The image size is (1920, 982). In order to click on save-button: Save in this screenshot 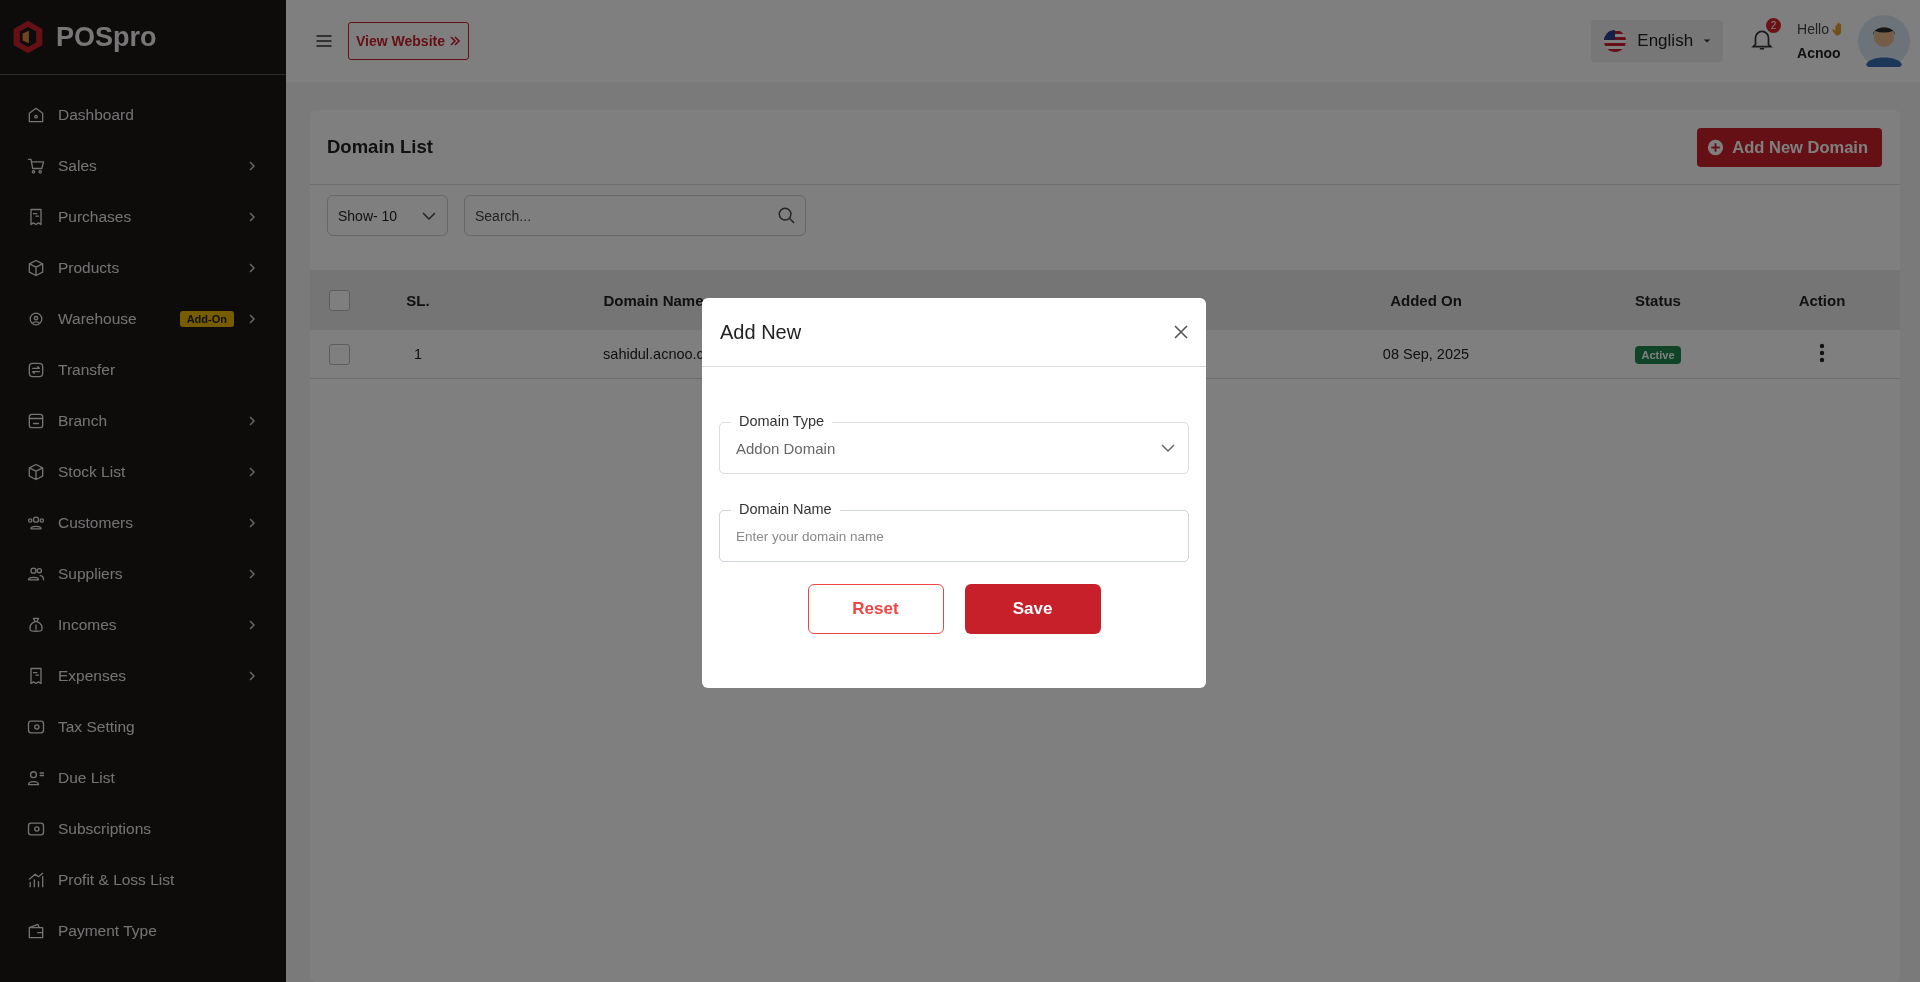, I will do `click(1032, 609)`.